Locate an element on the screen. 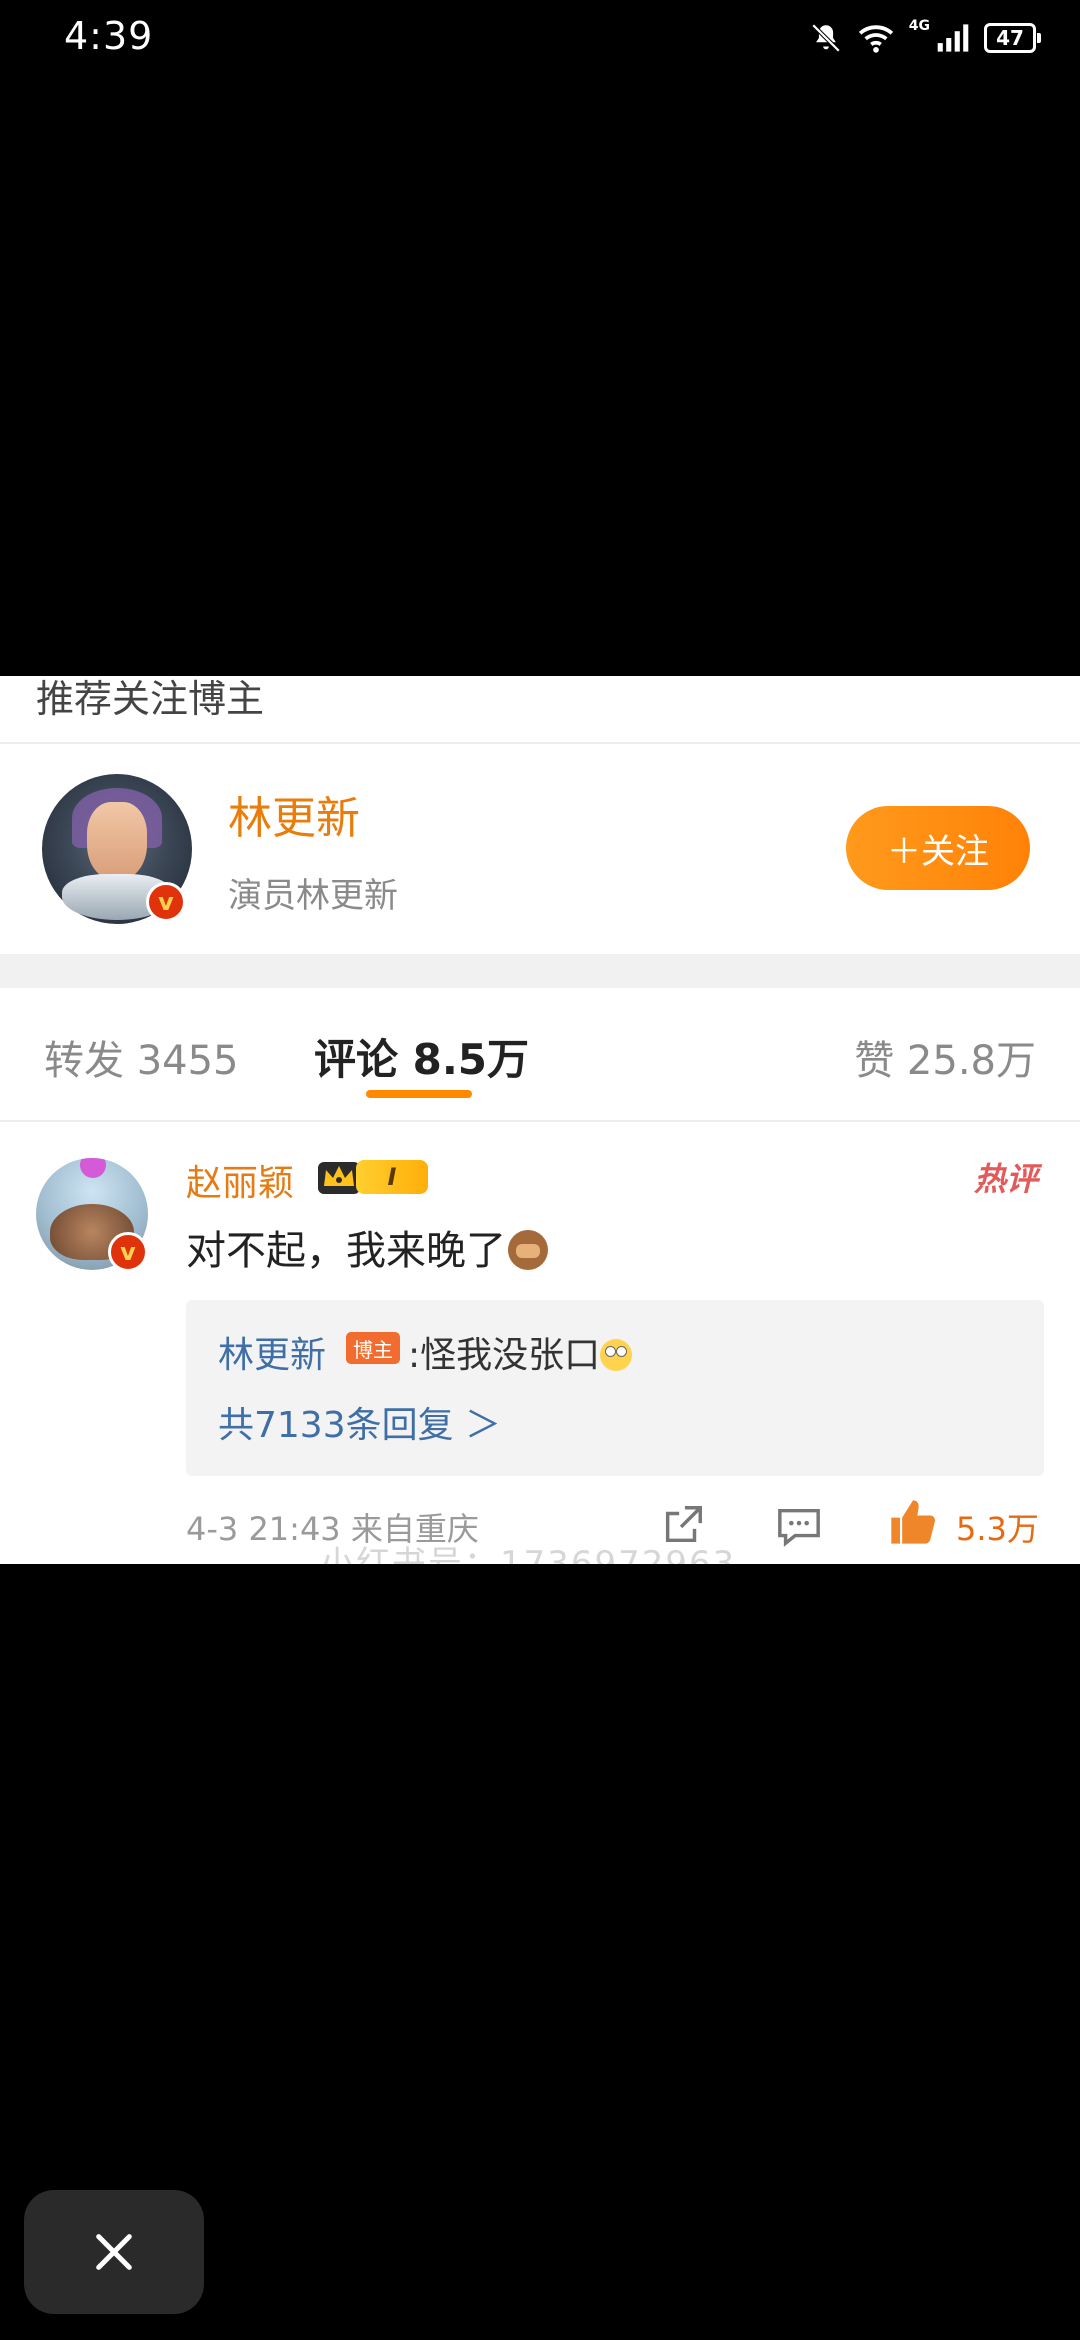 The width and height of the screenshot is (1080, 2340). status-icons: 4G 47 is located at coordinates (925, 38).